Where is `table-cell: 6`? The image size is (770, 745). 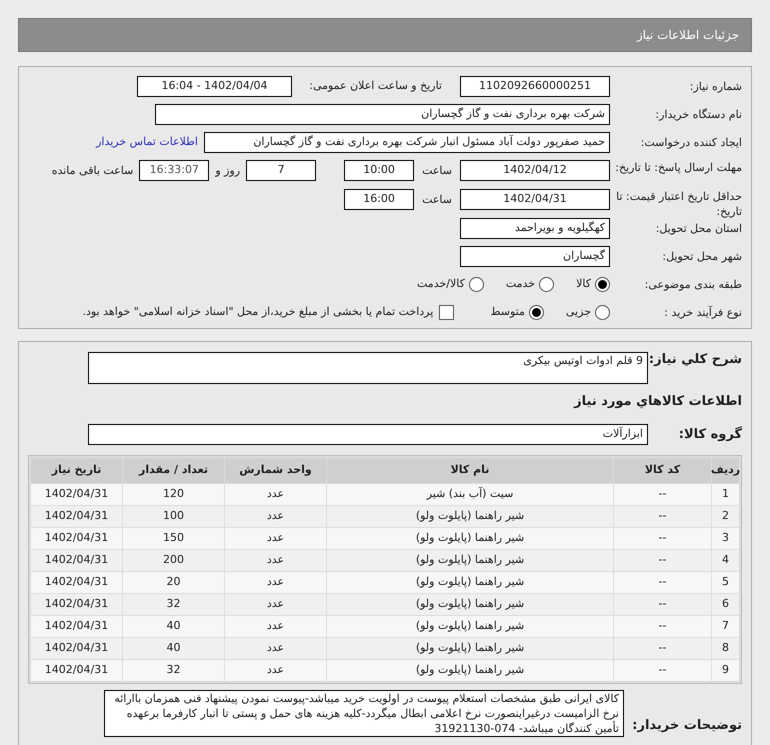 table-cell: 6 is located at coordinates (725, 604).